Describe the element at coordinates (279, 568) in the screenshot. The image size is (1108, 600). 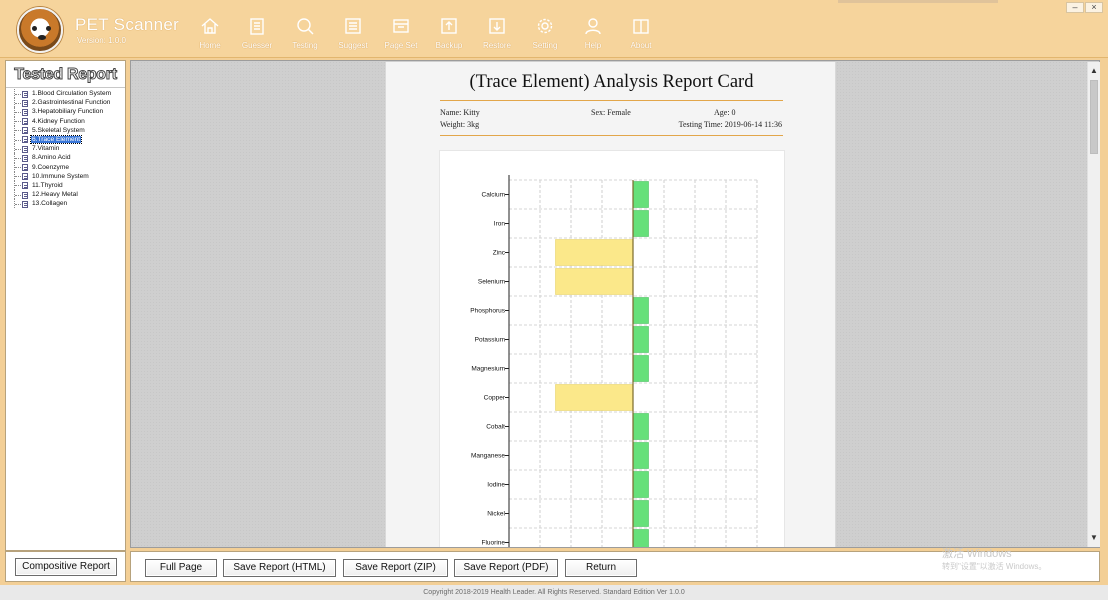
I see `save-report-html-button: Save Report (HTML)` at that location.